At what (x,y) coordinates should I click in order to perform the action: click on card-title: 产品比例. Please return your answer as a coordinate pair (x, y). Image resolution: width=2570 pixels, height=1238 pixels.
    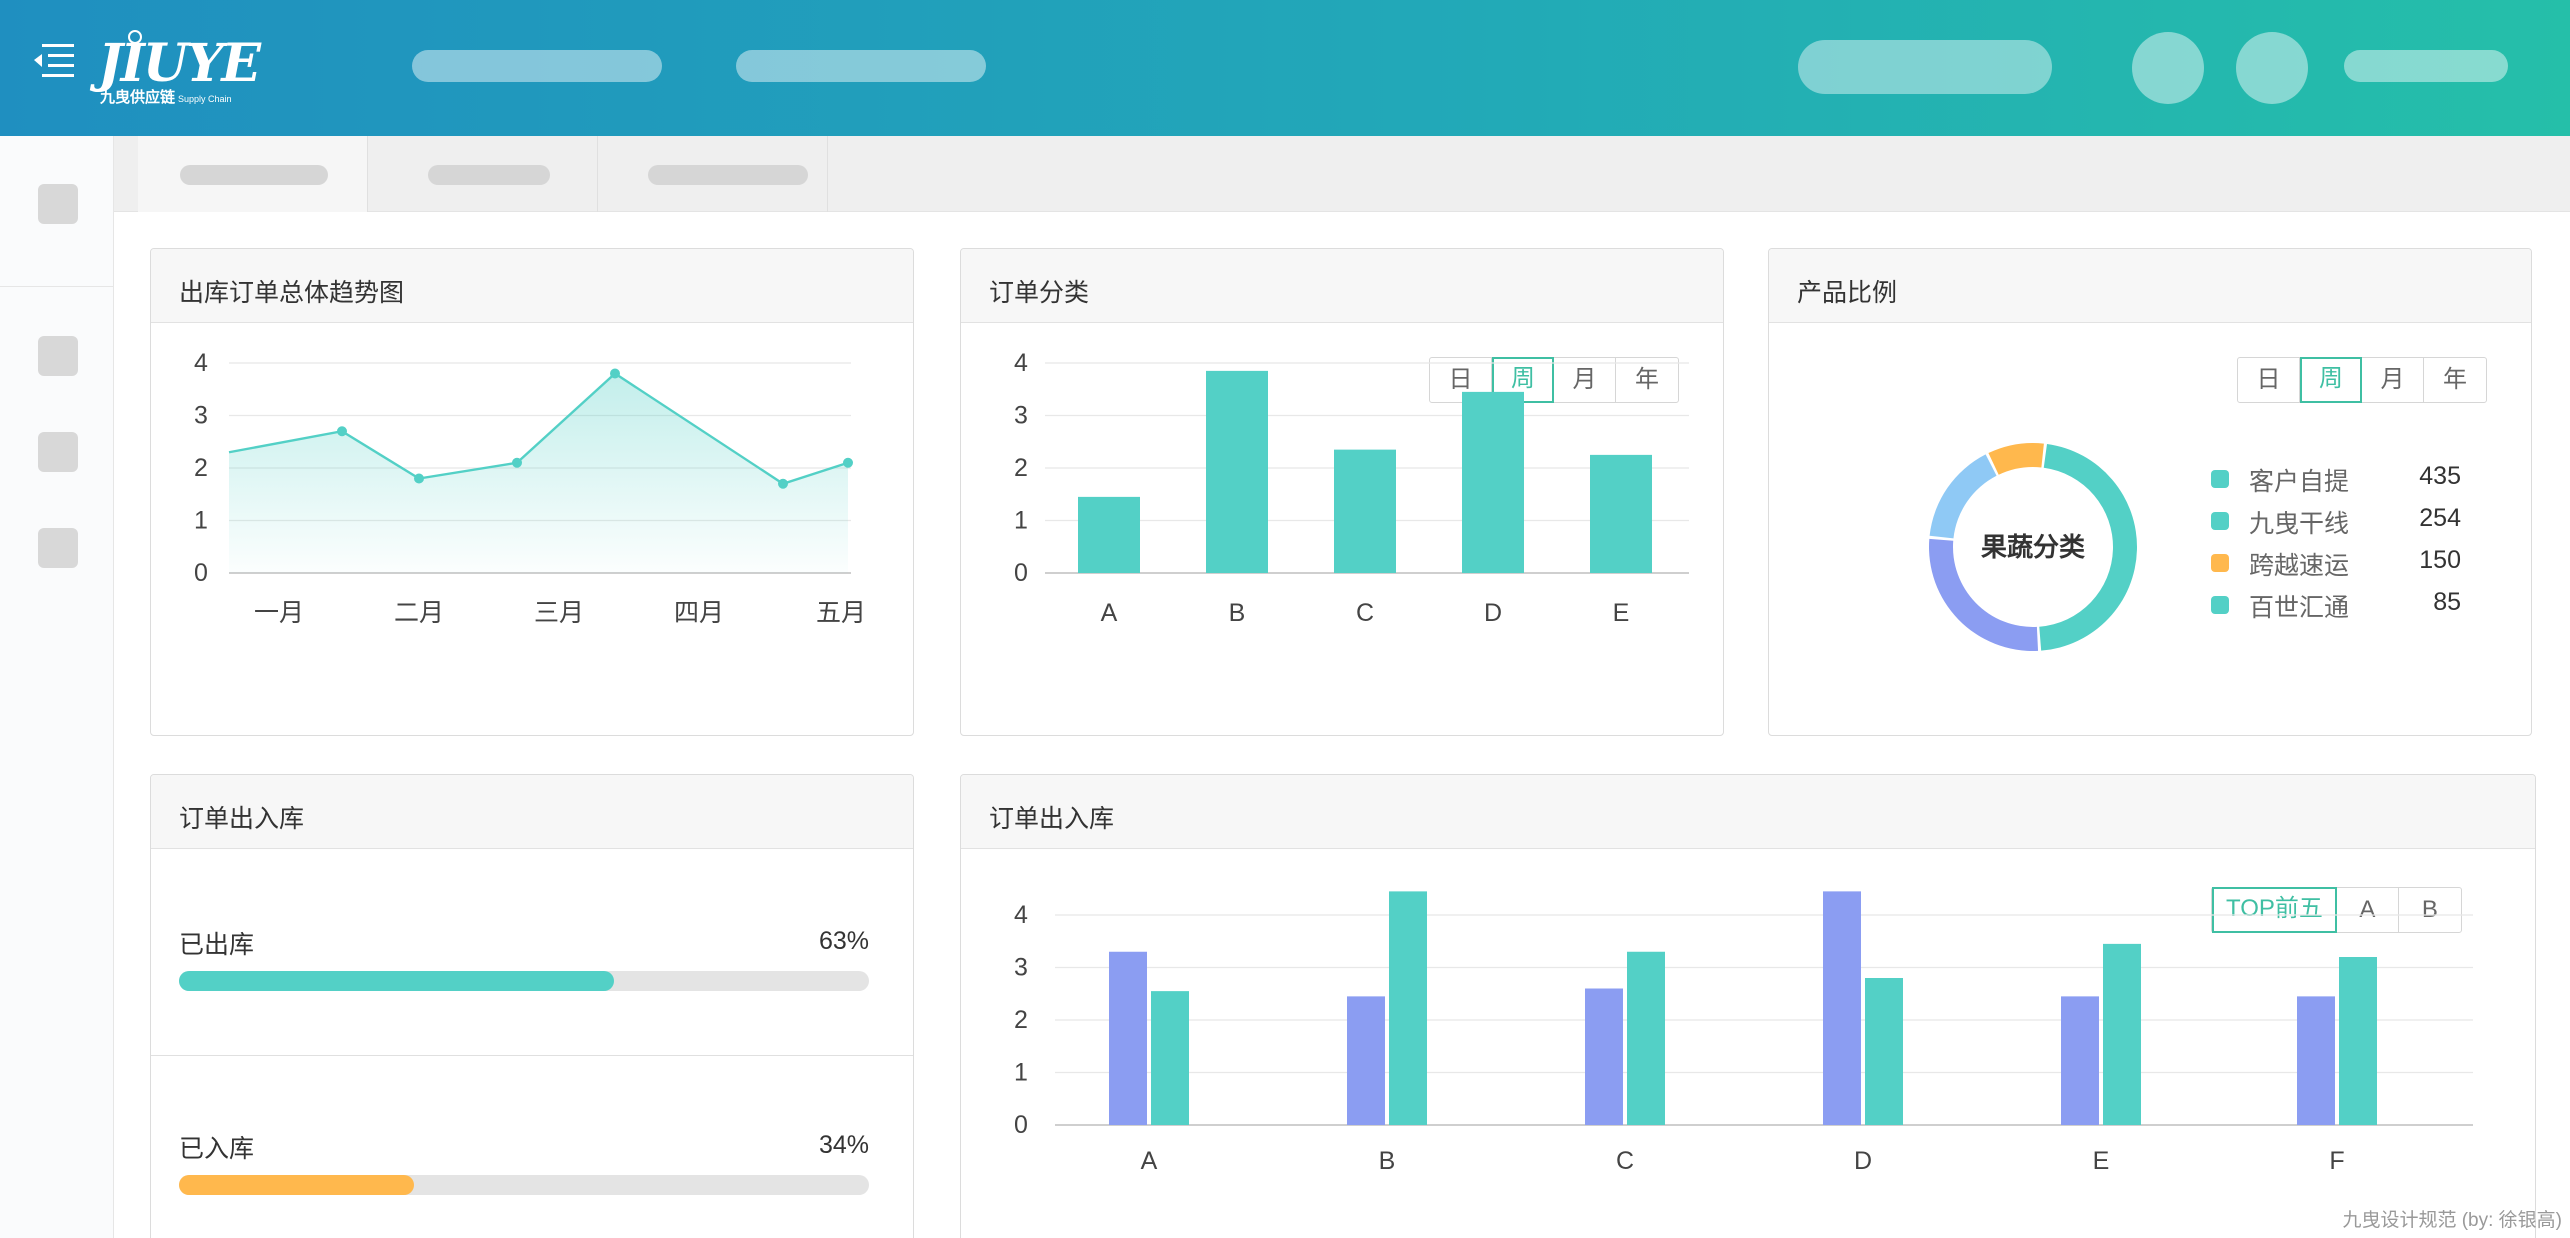
    Looking at the image, I should click on (1847, 293).